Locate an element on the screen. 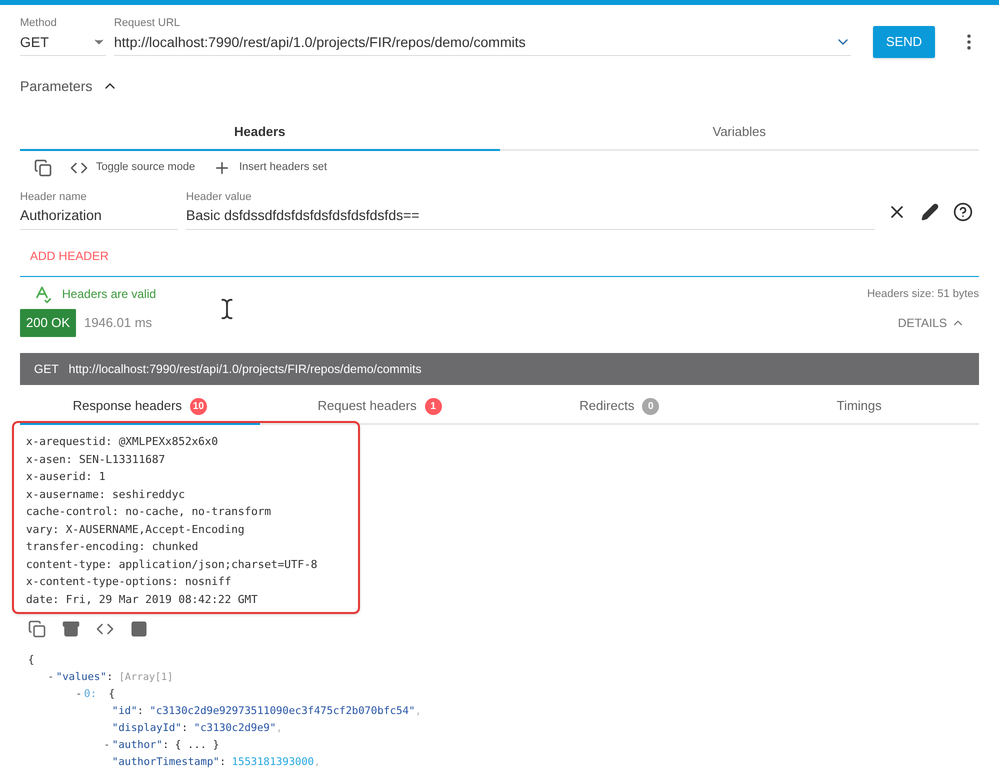 The image size is (999, 768). tab: Headers is located at coordinates (260, 132).